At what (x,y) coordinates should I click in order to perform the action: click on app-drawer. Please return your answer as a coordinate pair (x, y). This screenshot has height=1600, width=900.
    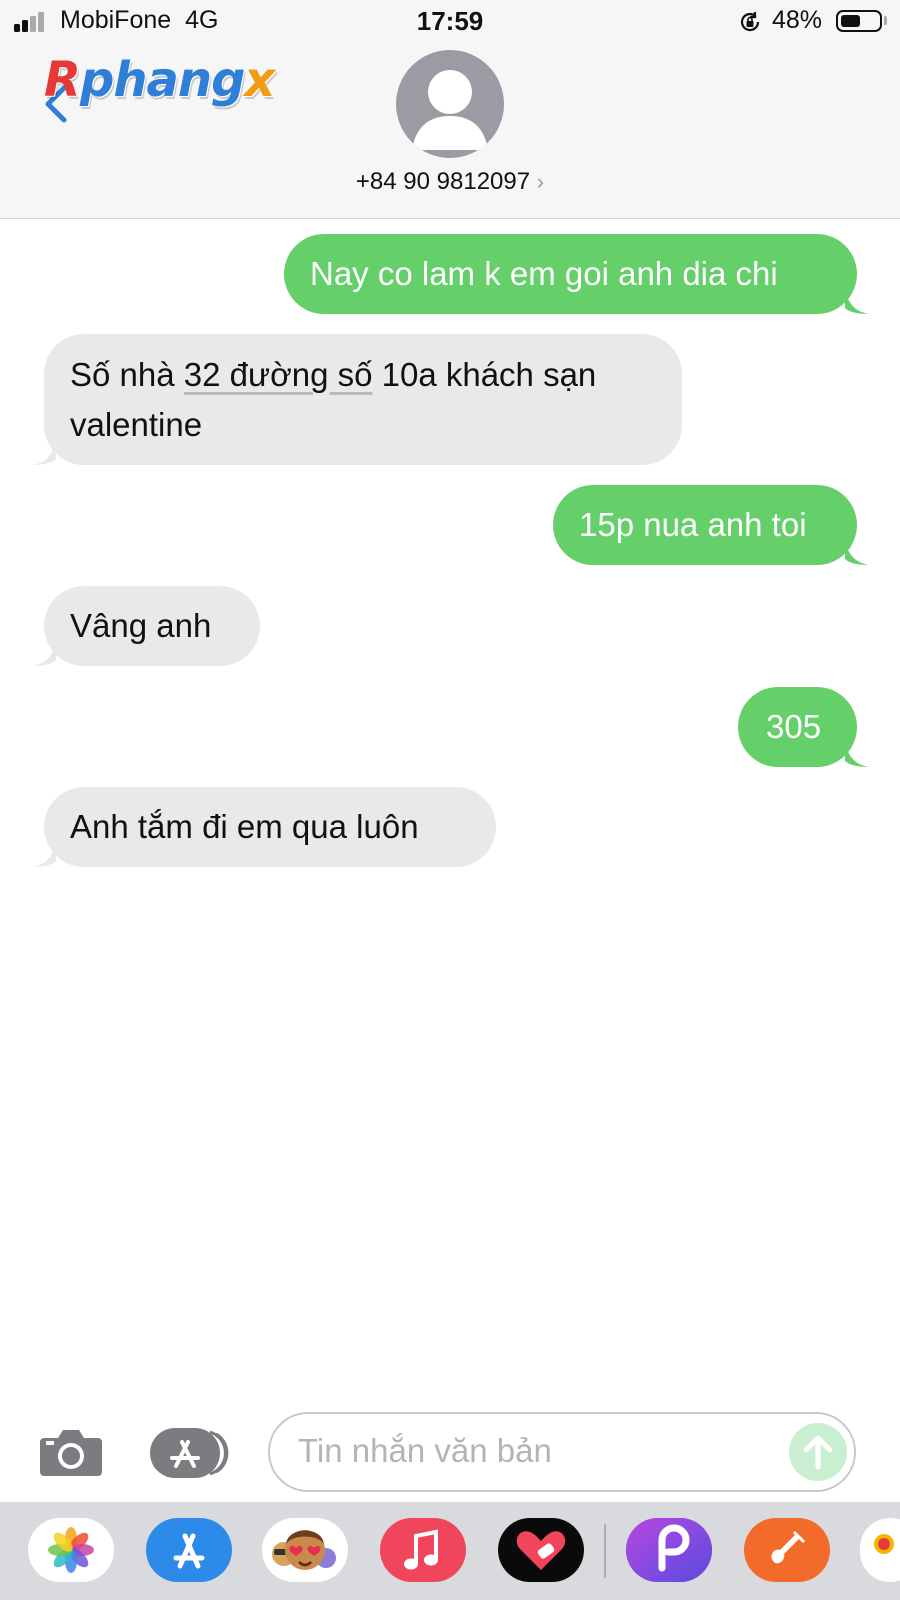
    Looking at the image, I should click on (450, 1551).